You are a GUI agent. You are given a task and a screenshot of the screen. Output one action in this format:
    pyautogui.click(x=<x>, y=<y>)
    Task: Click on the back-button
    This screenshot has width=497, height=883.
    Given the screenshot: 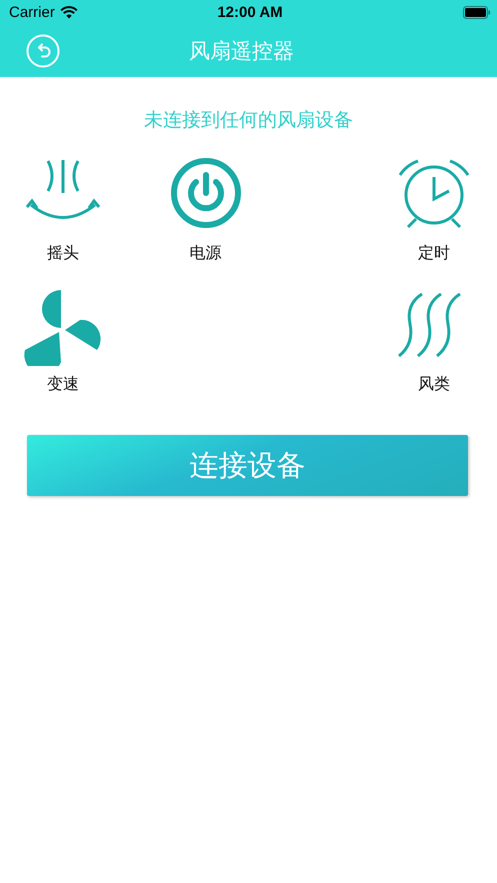 What is the action you would take?
    pyautogui.click(x=43, y=51)
    